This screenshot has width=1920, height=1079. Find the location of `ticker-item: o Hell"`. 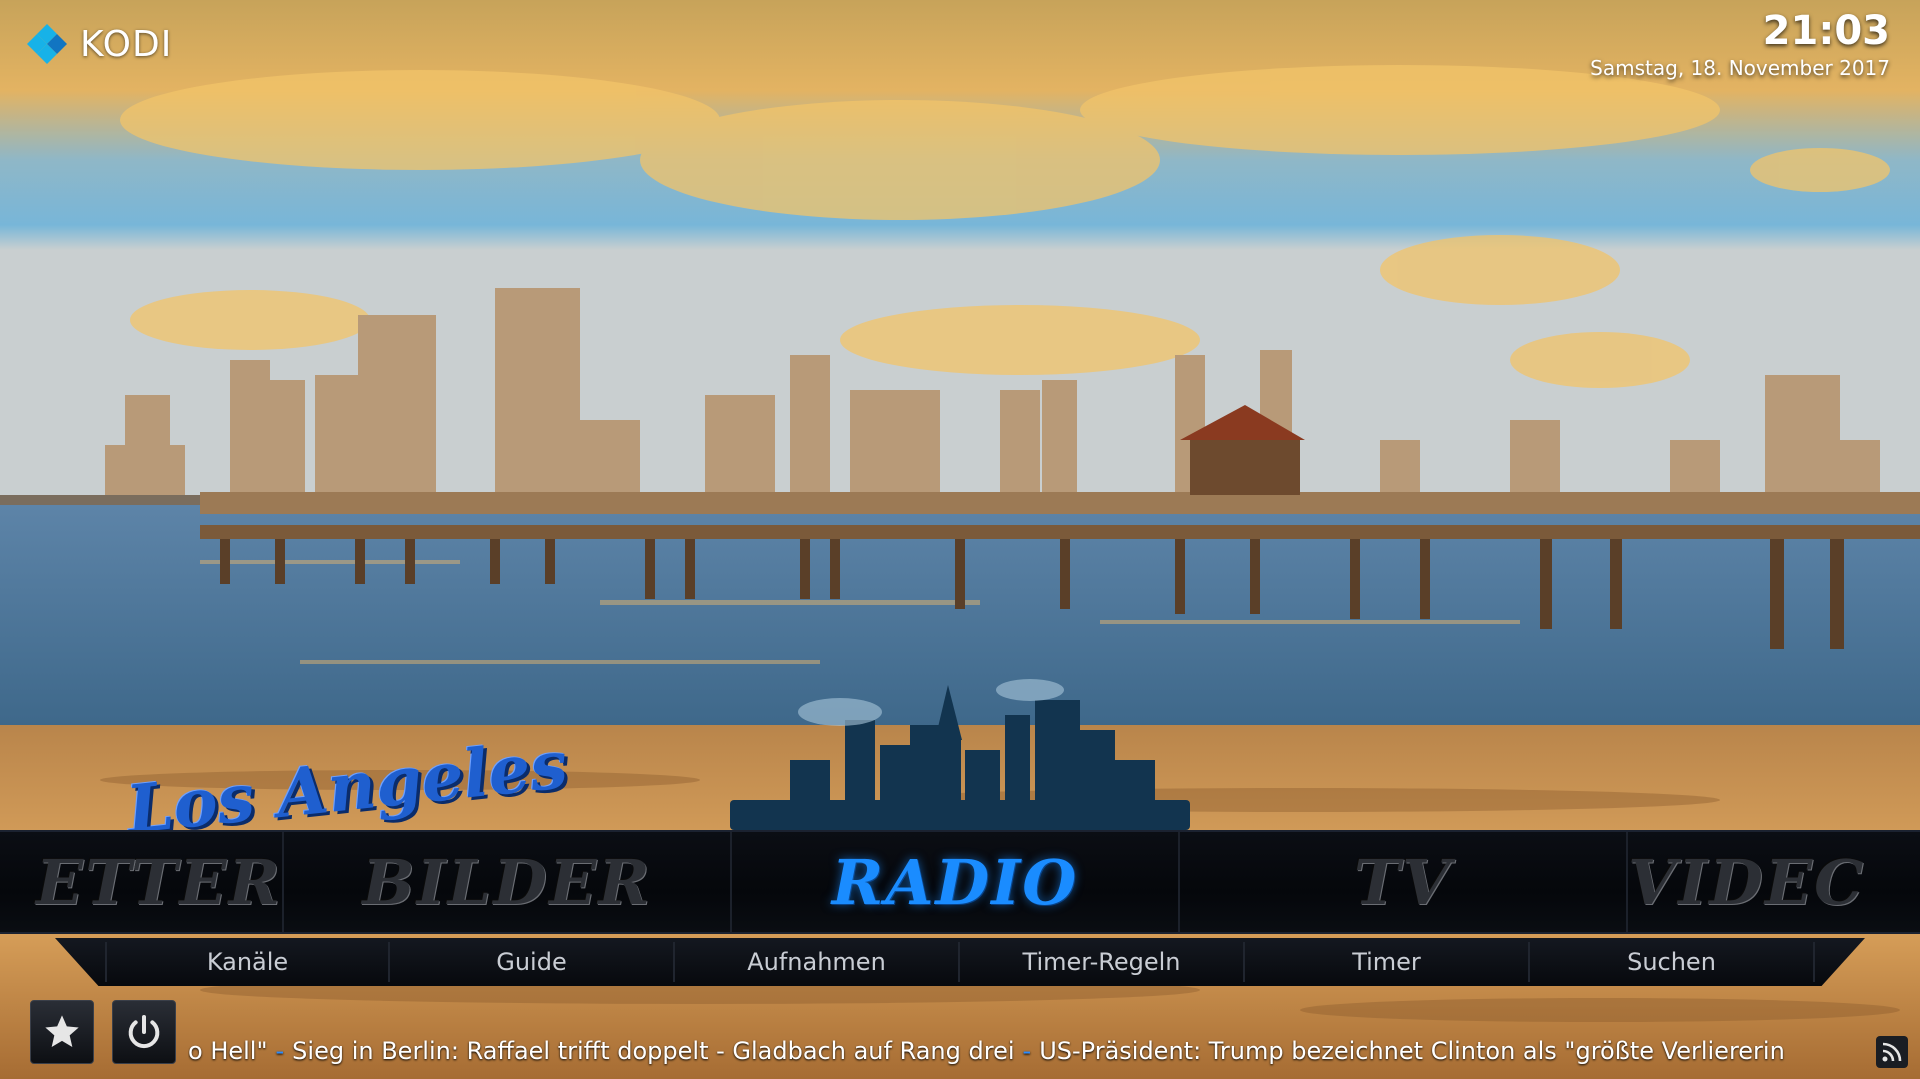

ticker-item: o Hell" is located at coordinates (228, 1051).